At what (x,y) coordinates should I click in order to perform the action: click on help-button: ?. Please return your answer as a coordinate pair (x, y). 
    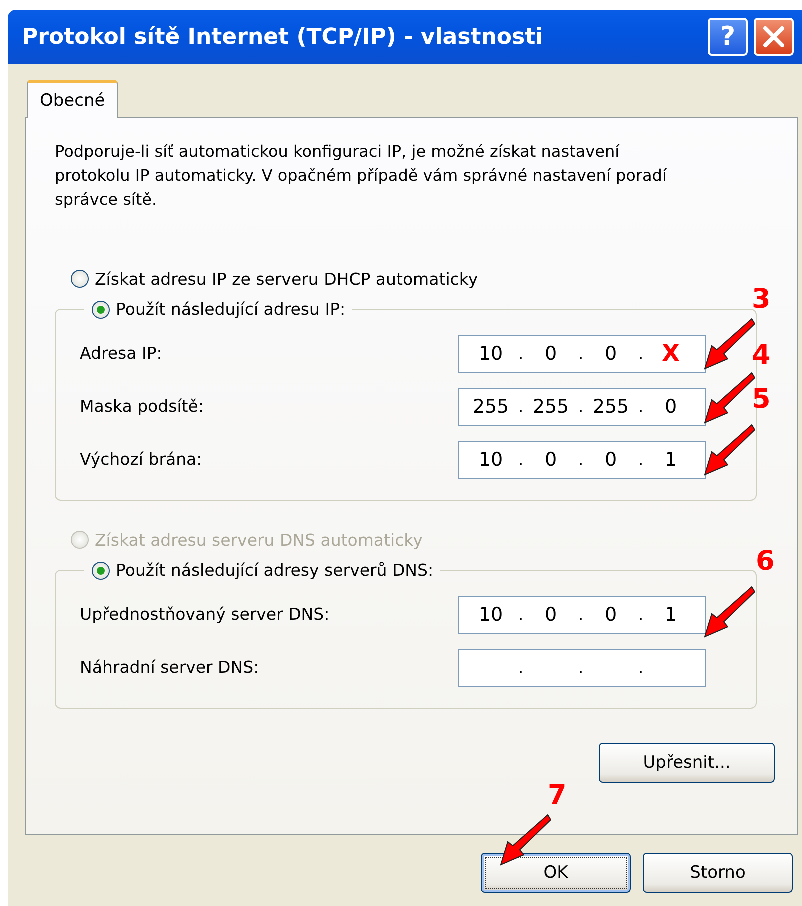
    Looking at the image, I should click on (728, 37).